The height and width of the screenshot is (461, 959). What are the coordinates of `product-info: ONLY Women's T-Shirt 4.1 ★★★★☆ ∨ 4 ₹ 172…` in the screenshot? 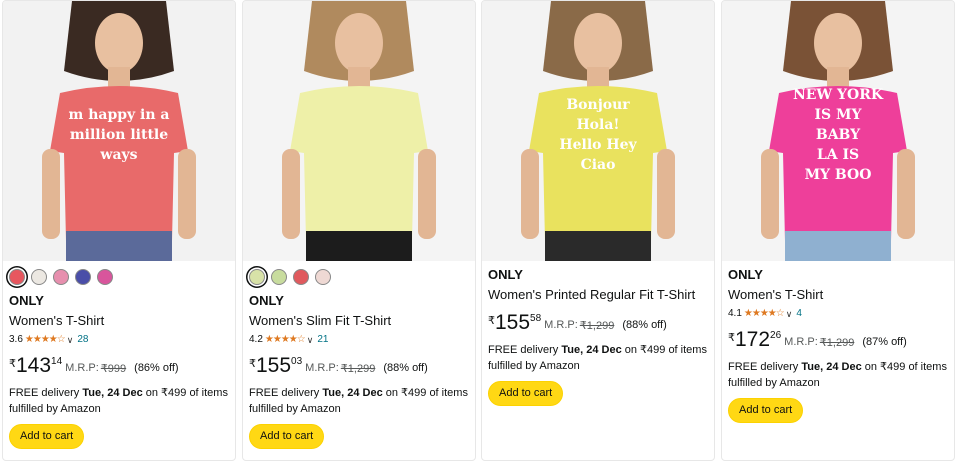 It's located at (838, 345).